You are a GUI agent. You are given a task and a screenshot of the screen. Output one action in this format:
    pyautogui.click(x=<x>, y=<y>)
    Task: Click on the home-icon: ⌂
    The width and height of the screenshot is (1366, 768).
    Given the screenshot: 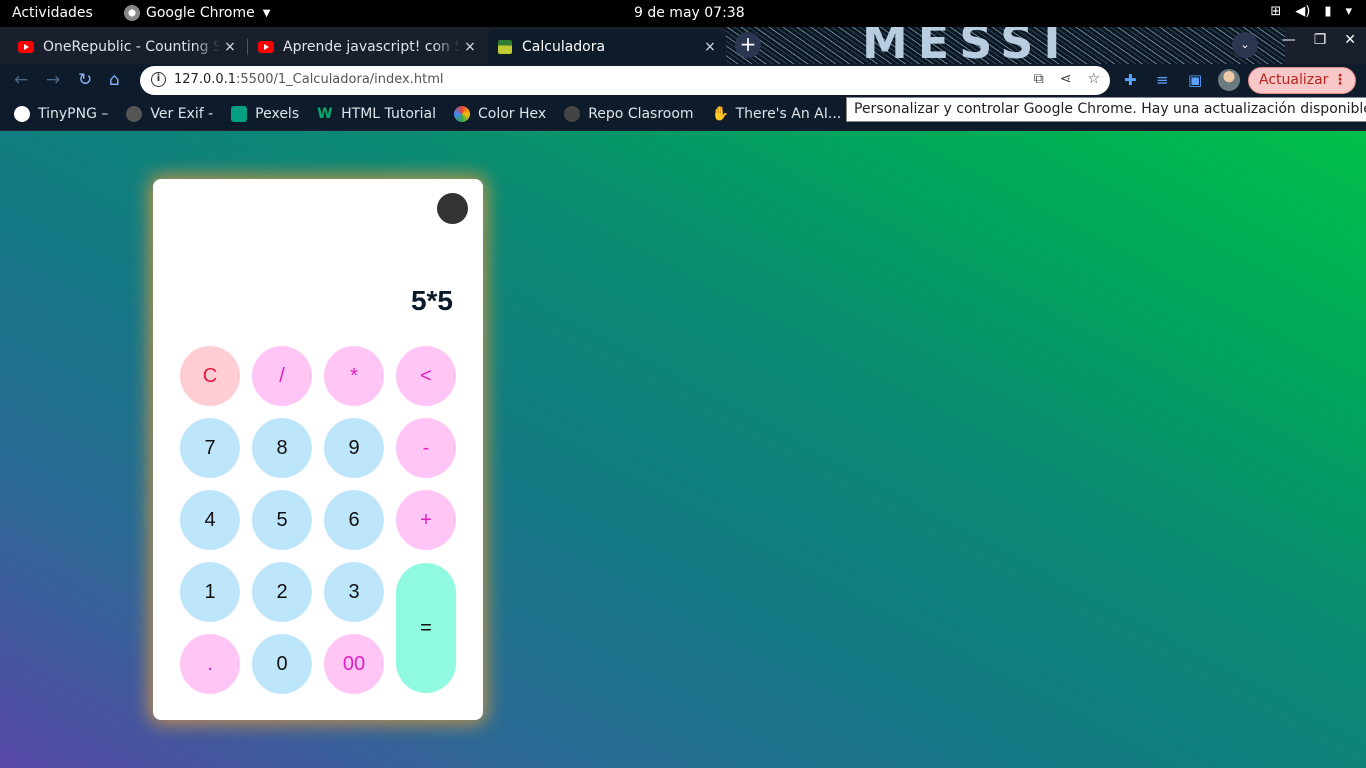 What is the action you would take?
    pyautogui.click(x=114, y=80)
    